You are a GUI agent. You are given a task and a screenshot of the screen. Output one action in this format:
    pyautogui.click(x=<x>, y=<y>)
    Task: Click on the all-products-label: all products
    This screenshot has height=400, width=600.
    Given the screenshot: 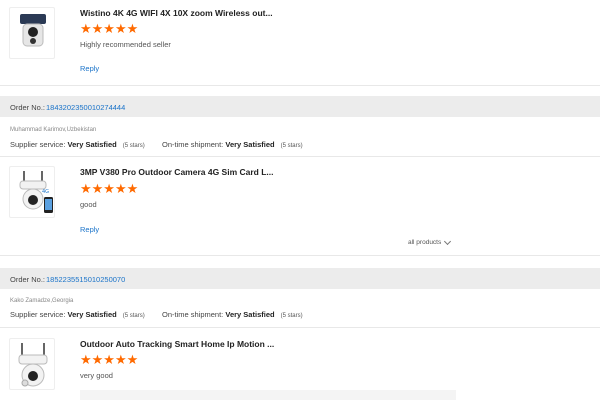 What is the action you would take?
    pyautogui.click(x=425, y=242)
    